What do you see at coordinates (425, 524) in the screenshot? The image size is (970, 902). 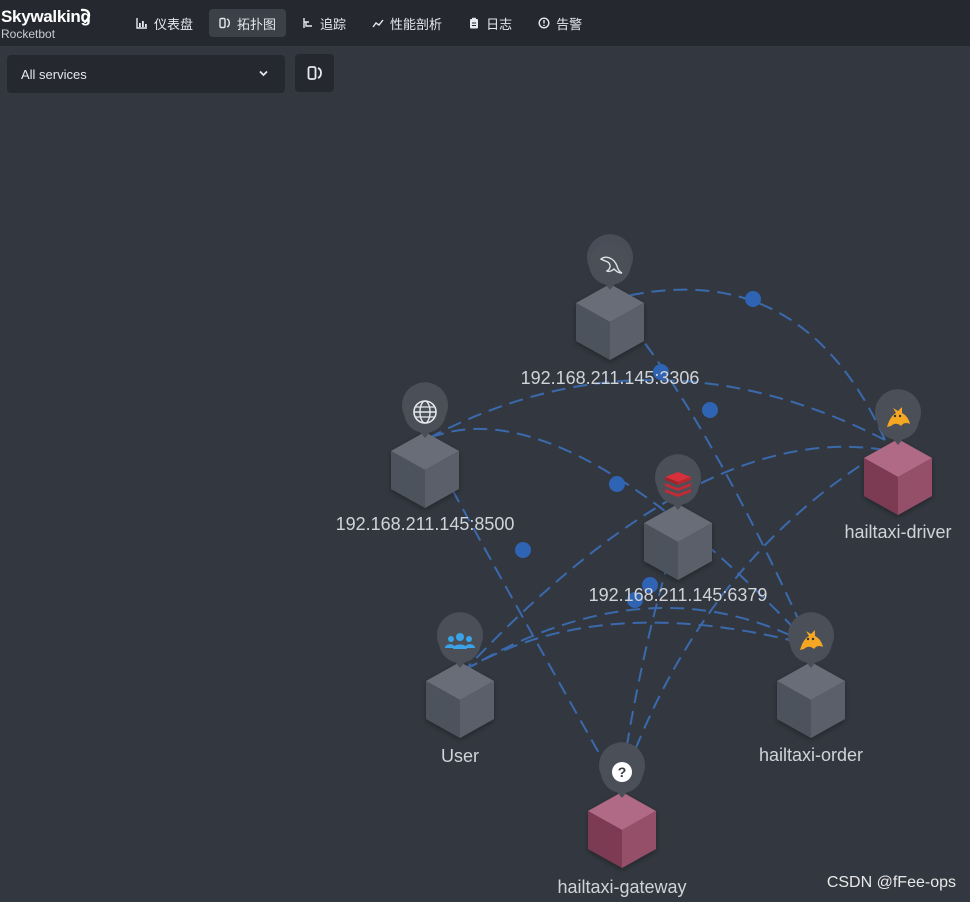 I see `node-label-consul: 192.168.211.145:8500` at bounding box center [425, 524].